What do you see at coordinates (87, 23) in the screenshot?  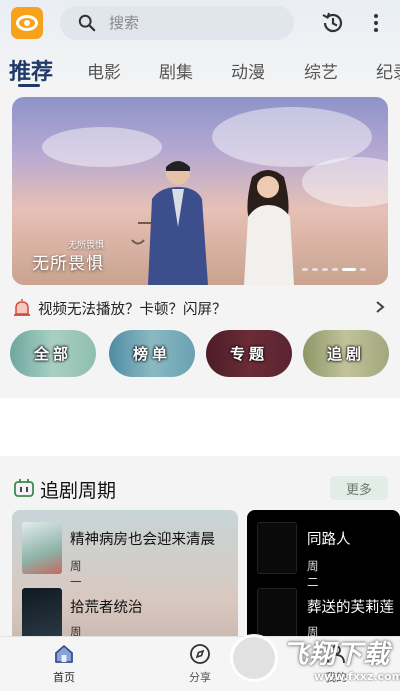 I see `search-icon` at bounding box center [87, 23].